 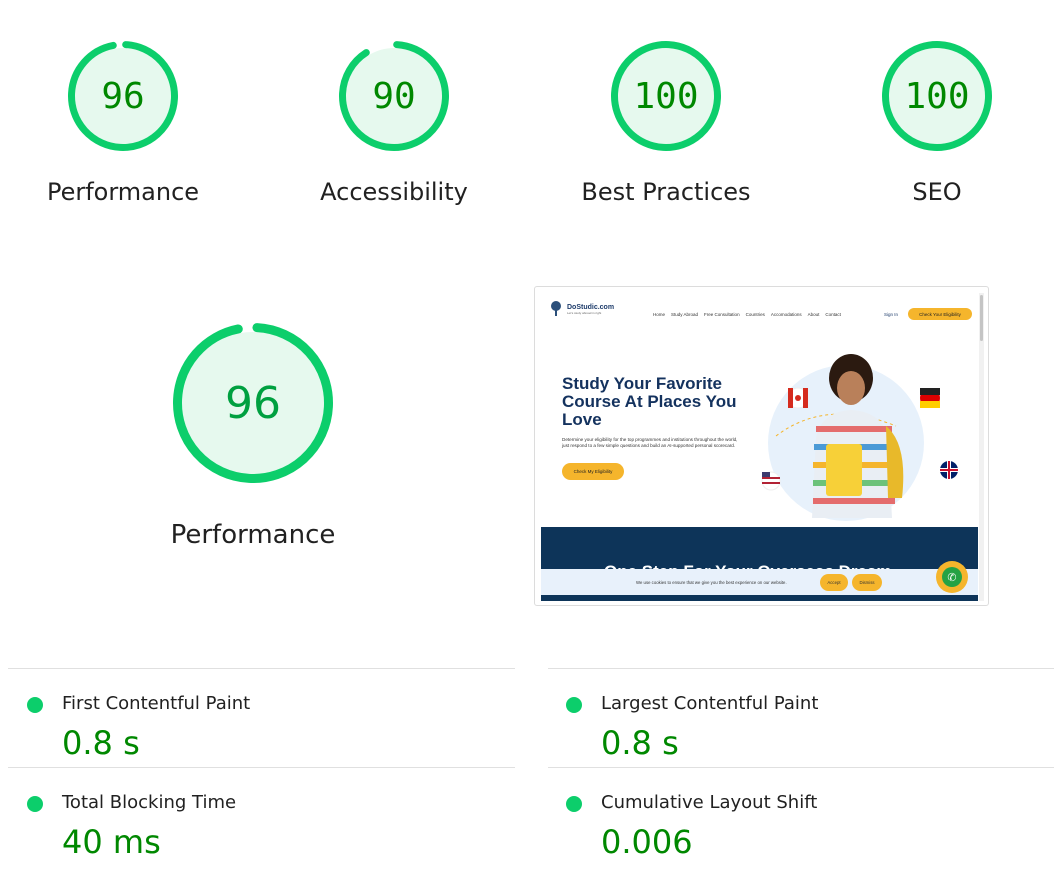 What do you see at coordinates (891, 314) in the screenshot?
I see `sign-in-link: Sign In` at bounding box center [891, 314].